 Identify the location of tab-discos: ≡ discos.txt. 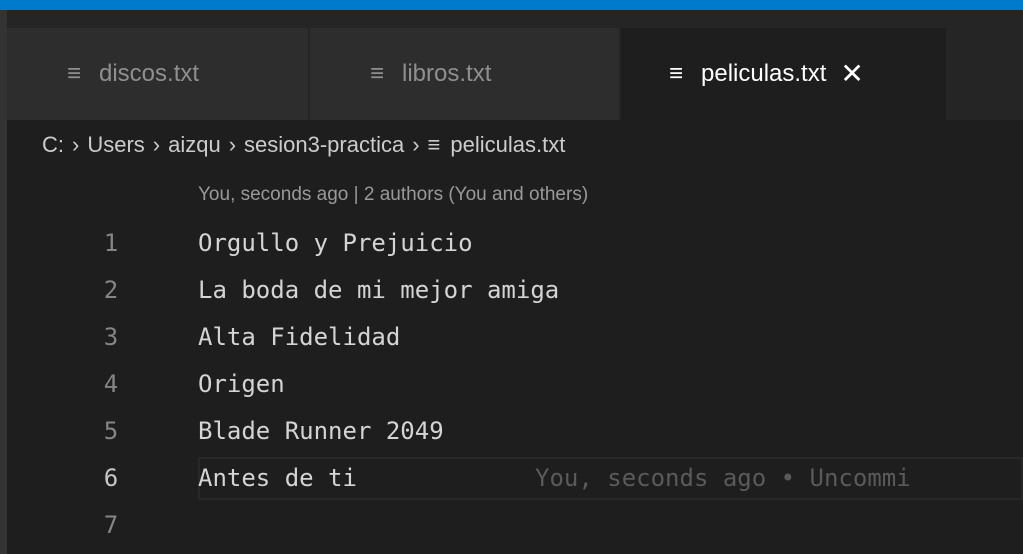
(158, 74).